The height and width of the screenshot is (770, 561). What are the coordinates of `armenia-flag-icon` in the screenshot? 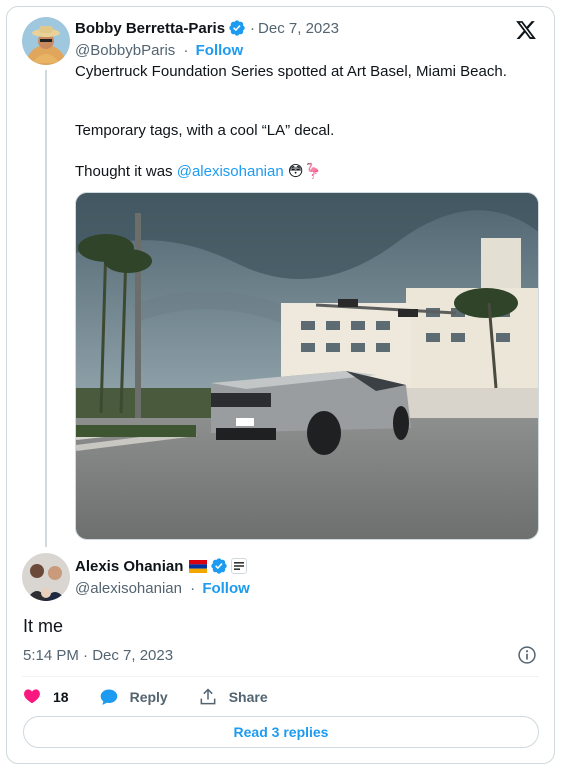 It's located at (198, 566).